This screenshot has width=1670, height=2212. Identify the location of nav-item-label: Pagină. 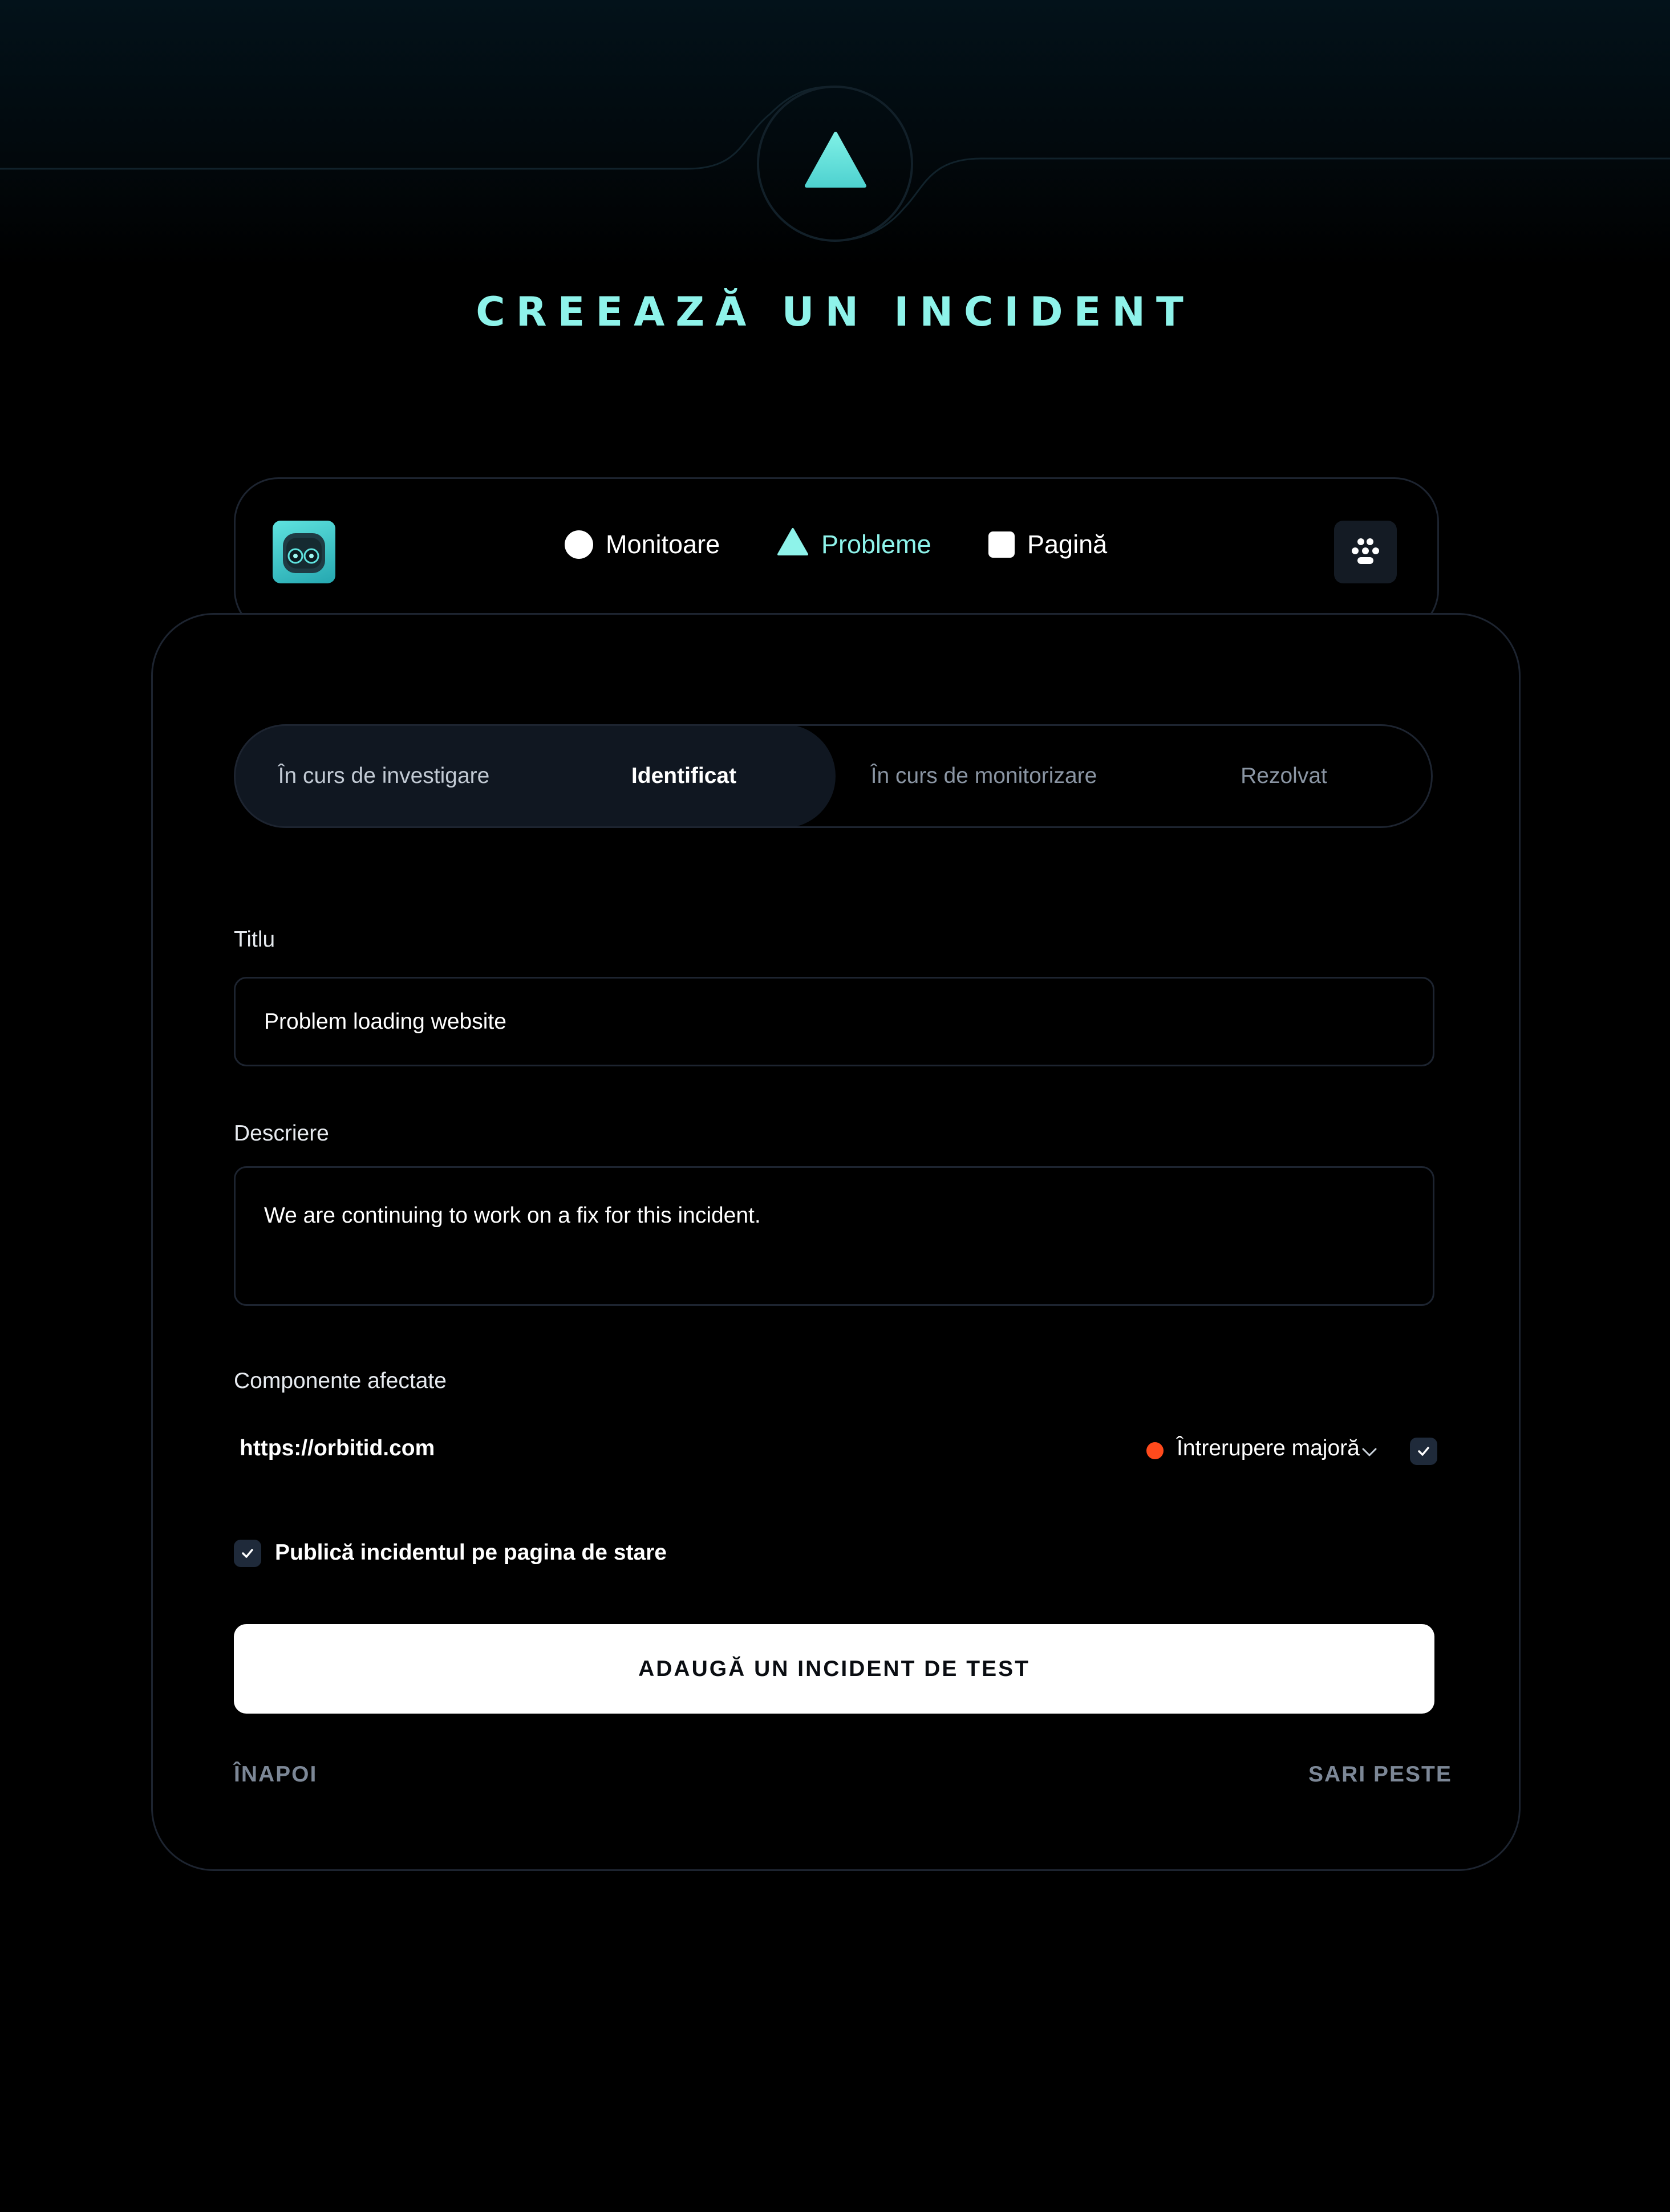
(1067, 544).